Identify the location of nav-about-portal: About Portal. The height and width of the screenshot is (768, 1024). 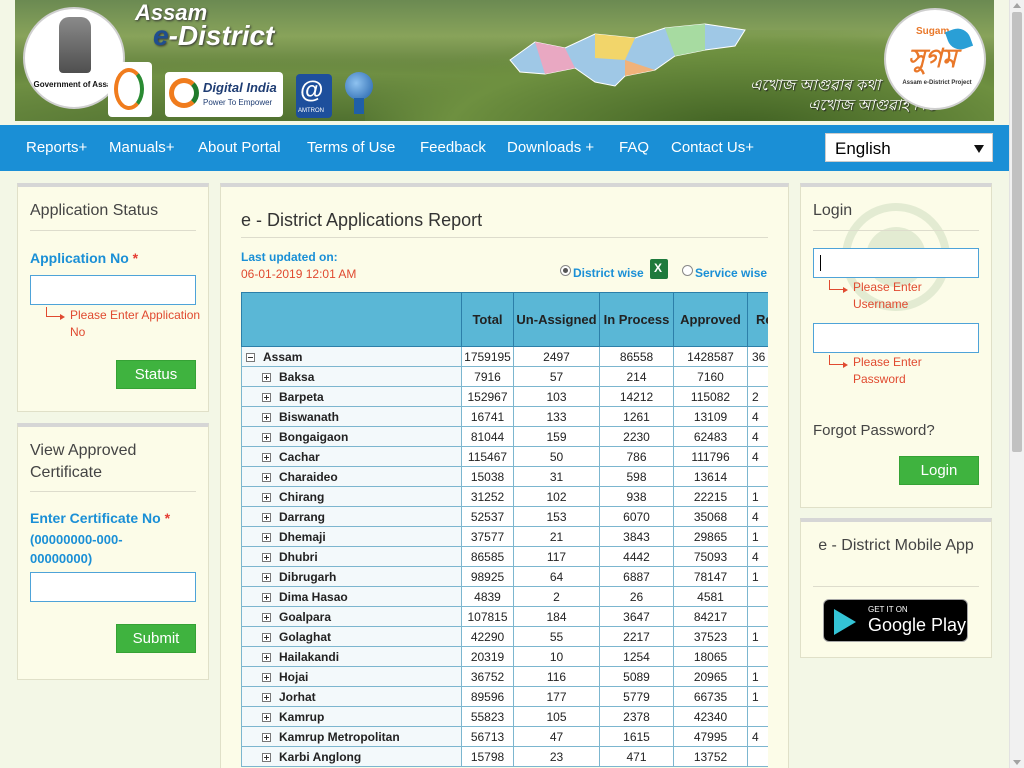
(239, 147).